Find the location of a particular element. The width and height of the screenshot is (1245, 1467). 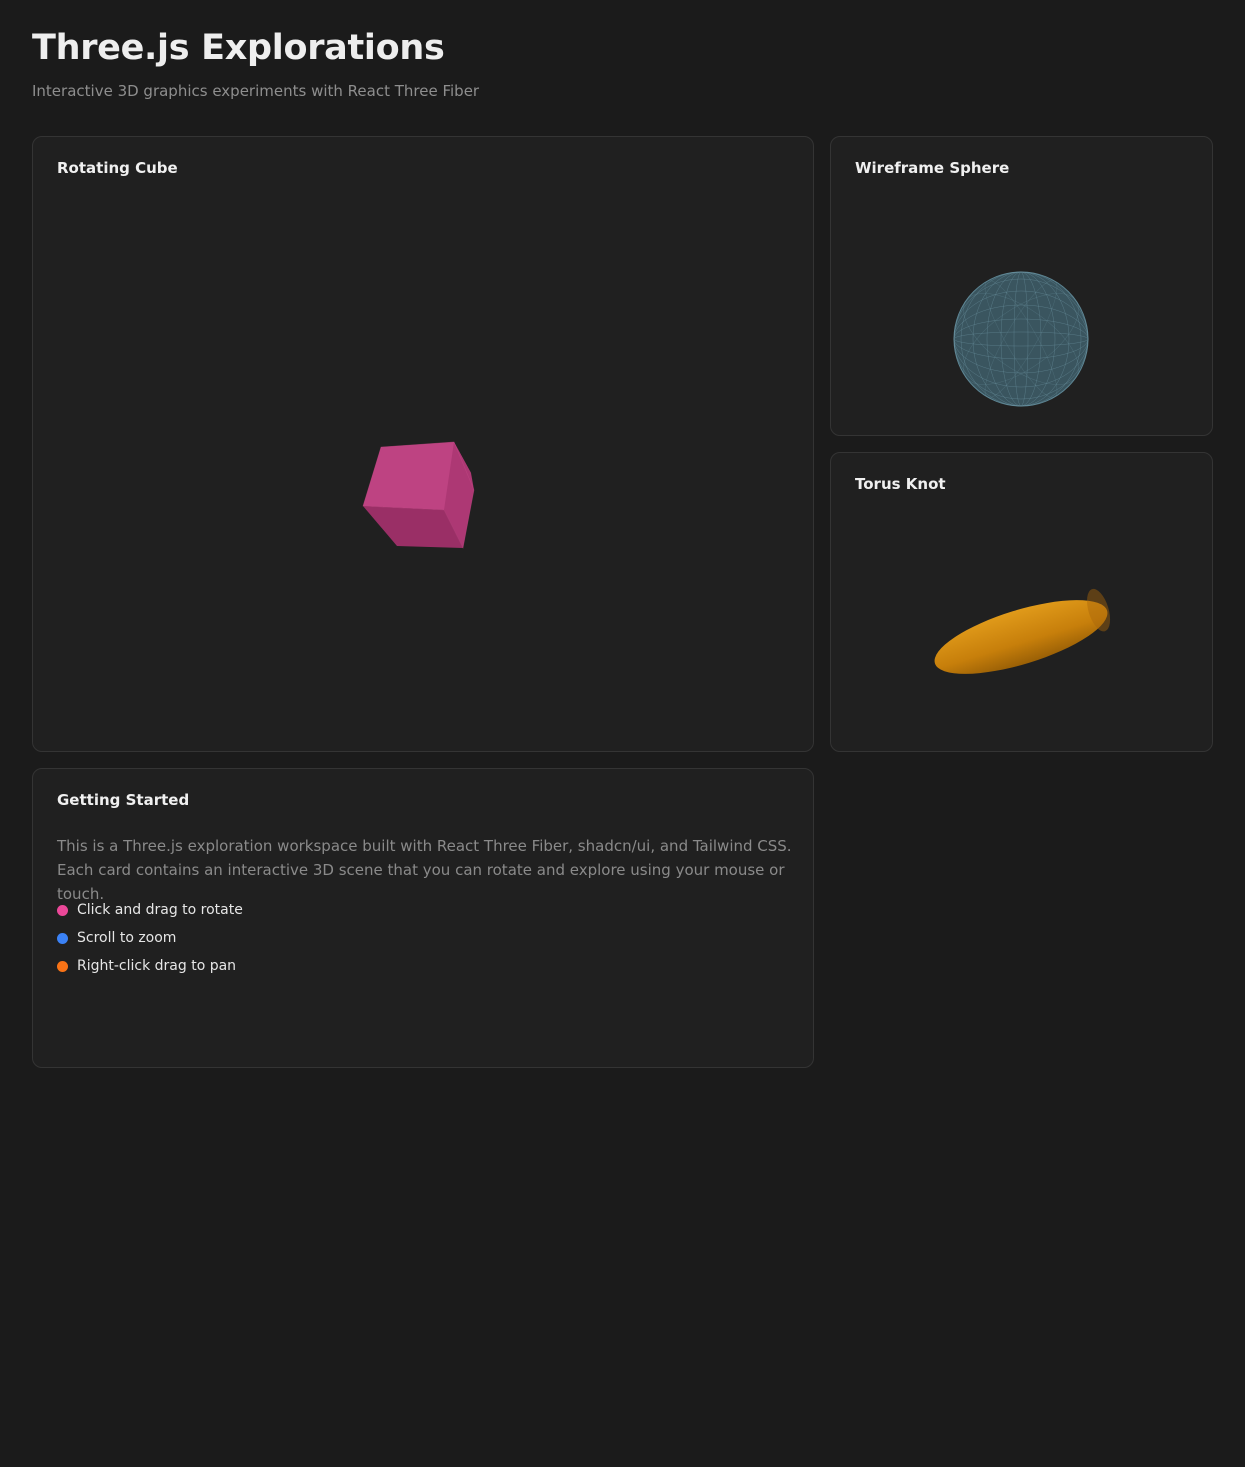

torus-knot-mesh is located at coordinates (1022, 631).